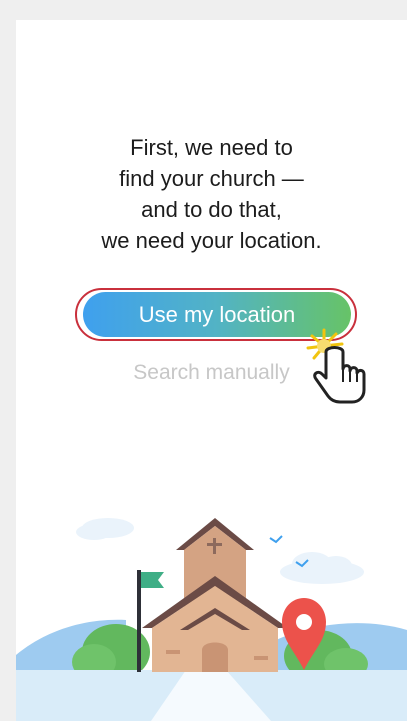 The width and height of the screenshot is (407, 721). Describe the element at coordinates (211, 178) in the screenshot. I see `headline-line-2: find your church —` at that location.